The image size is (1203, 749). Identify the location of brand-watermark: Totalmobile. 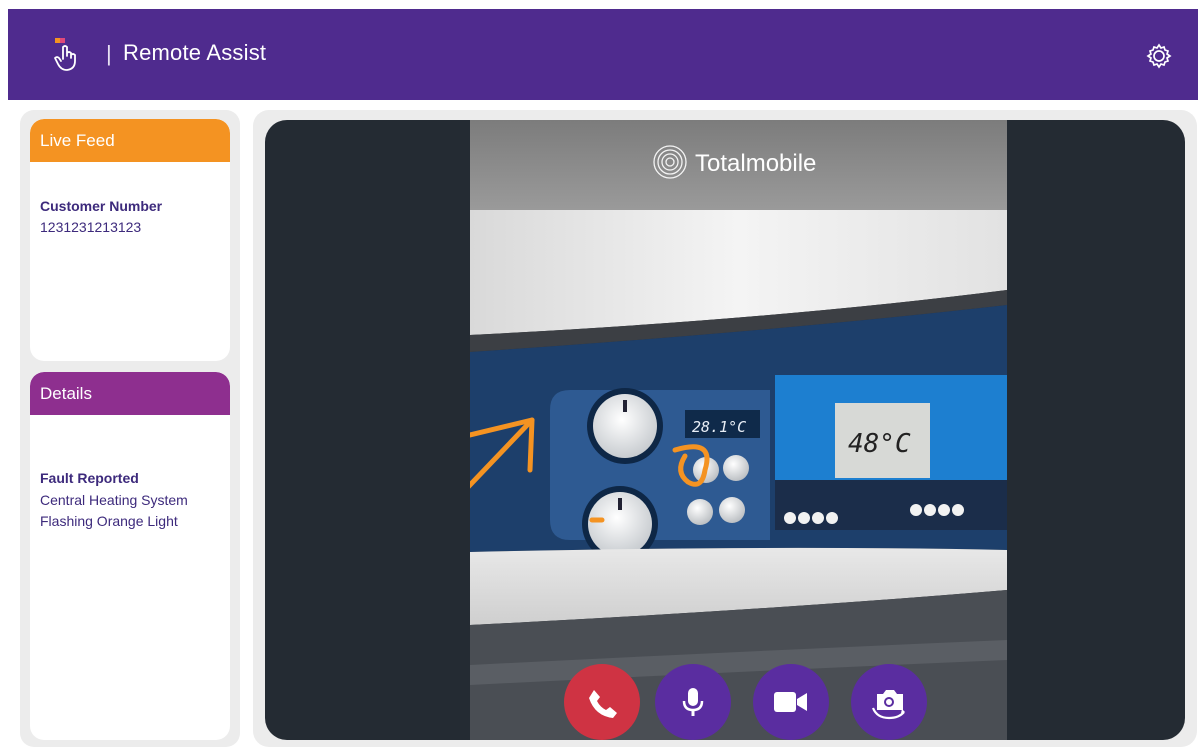
(755, 163).